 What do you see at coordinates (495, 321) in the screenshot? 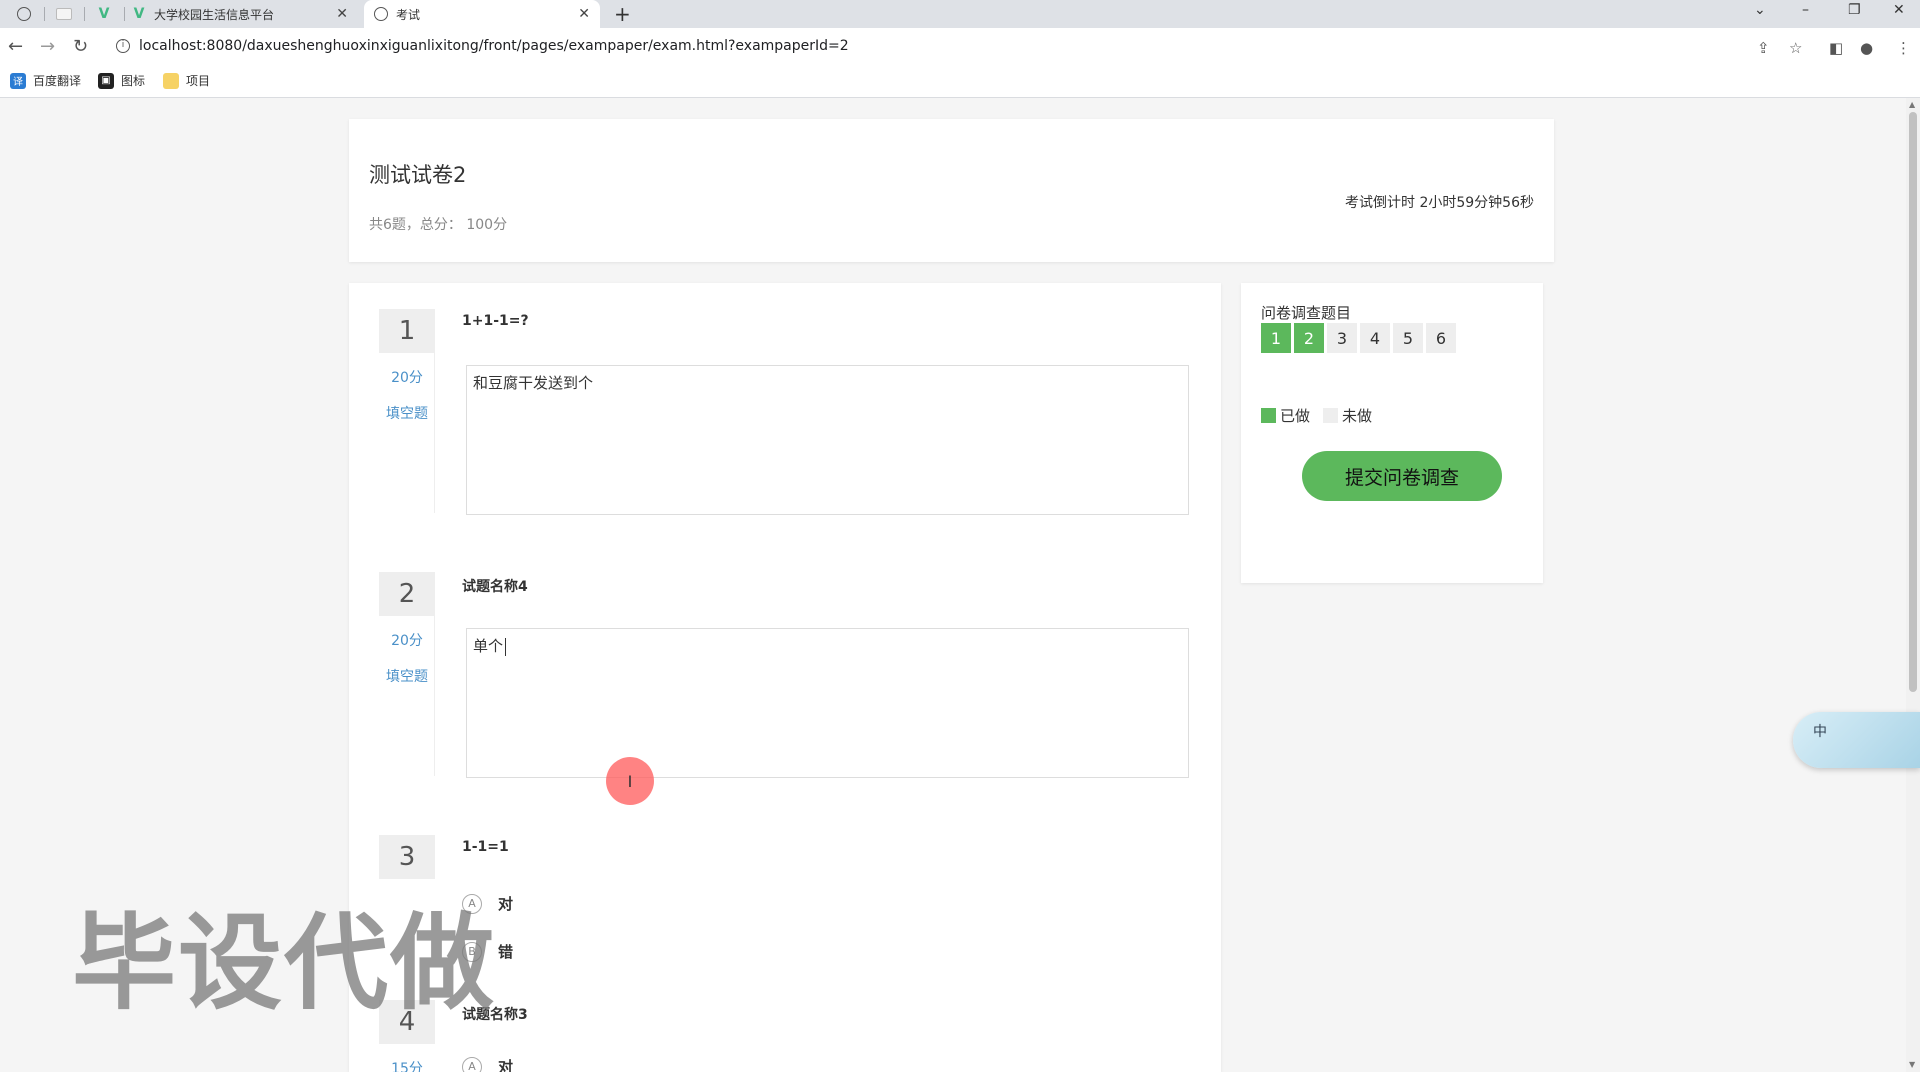
I see `question-title: 1+1-1=?` at bounding box center [495, 321].